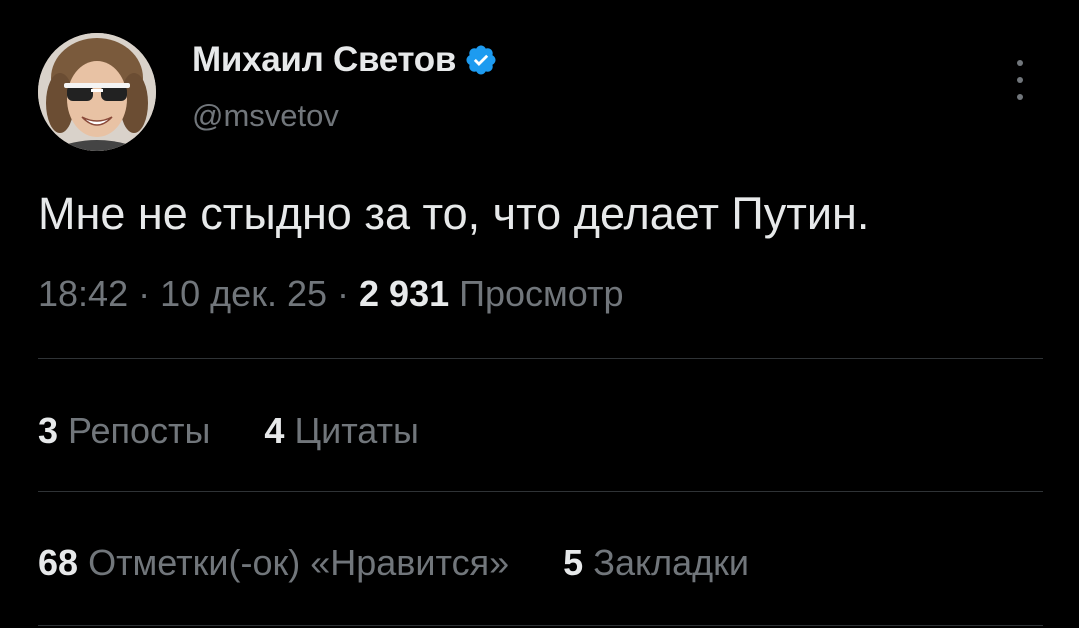 Image resolution: width=1079 pixels, height=628 pixels. Describe the element at coordinates (274, 430) in the screenshot. I see `quotes-count: 4` at that location.